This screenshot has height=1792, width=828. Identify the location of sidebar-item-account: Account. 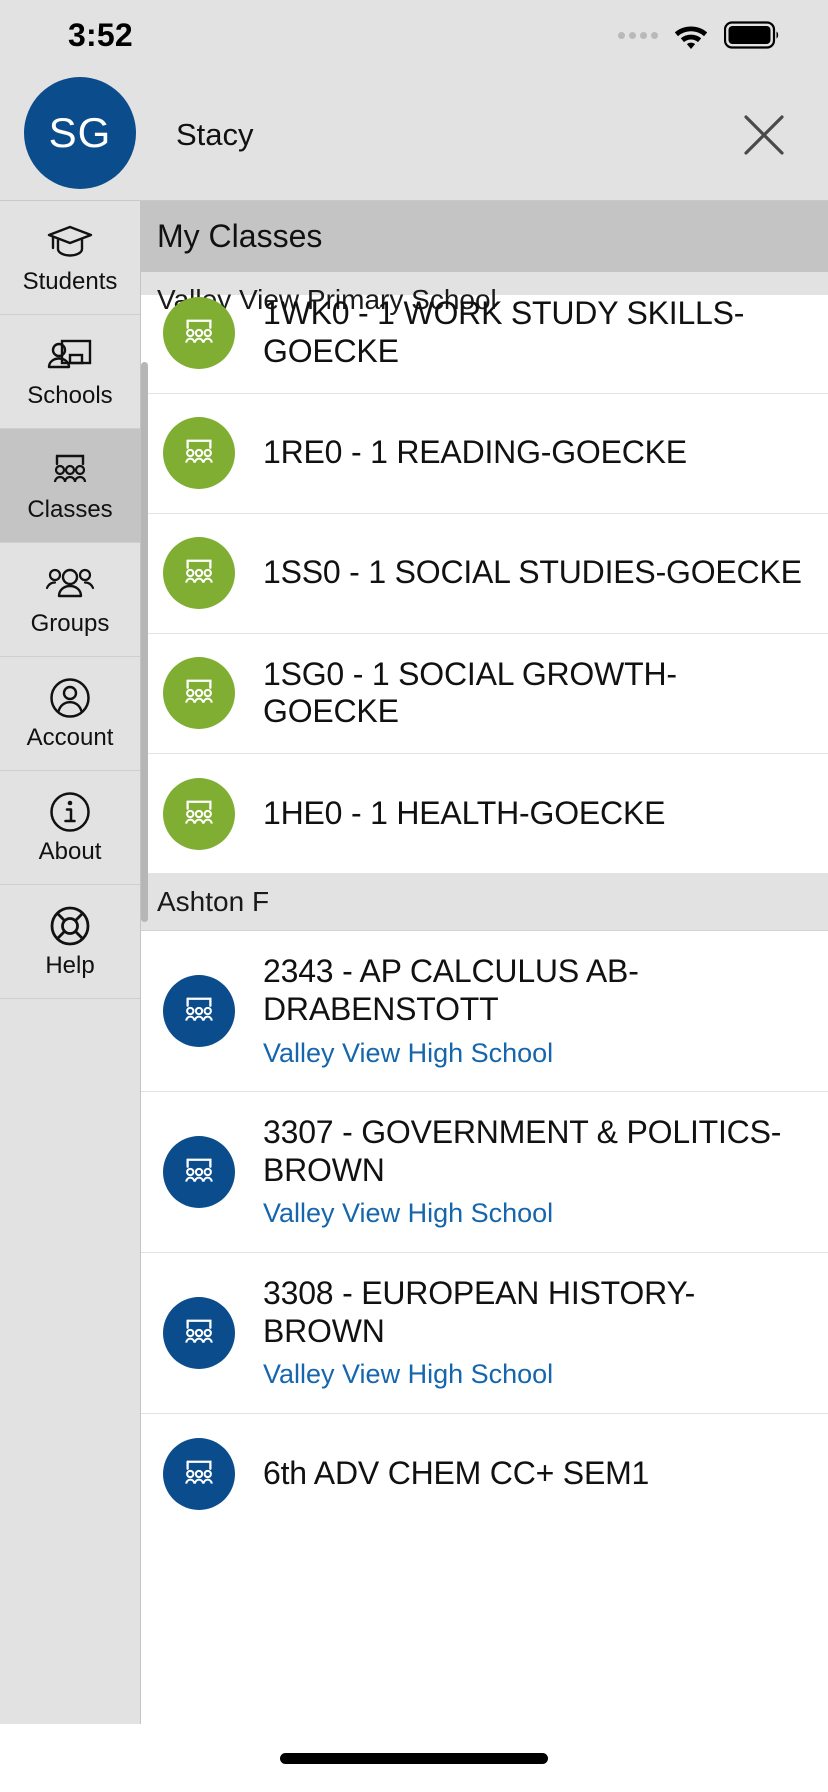
(70, 714).